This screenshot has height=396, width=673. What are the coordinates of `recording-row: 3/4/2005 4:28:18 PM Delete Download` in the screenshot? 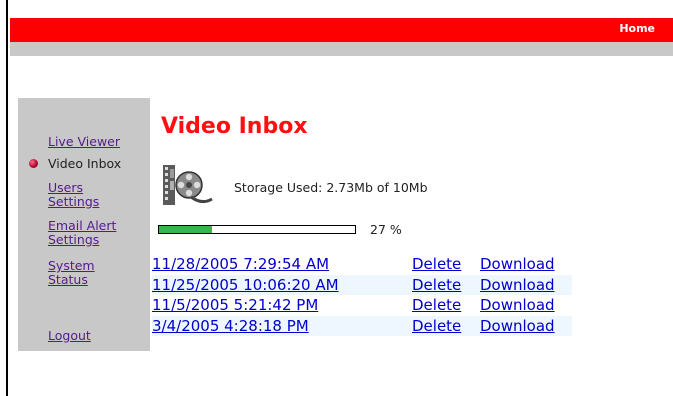 It's located at (362, 325).